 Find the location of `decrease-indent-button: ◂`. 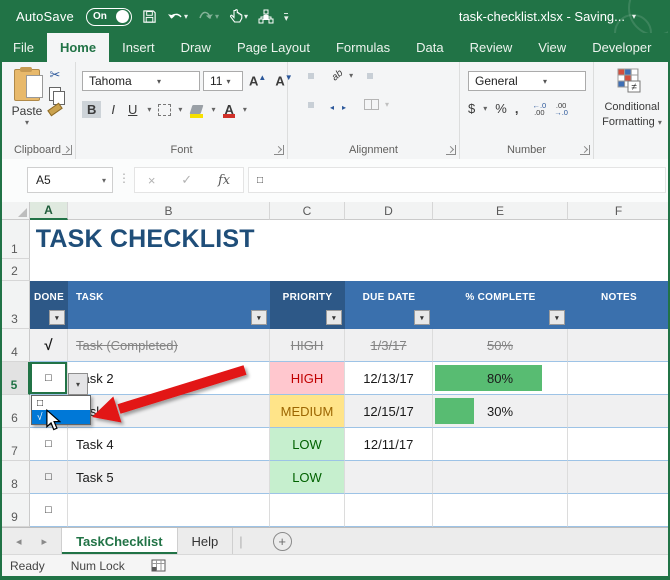

decrease-indent-button: ◂ is located at coordinates (334, 107).